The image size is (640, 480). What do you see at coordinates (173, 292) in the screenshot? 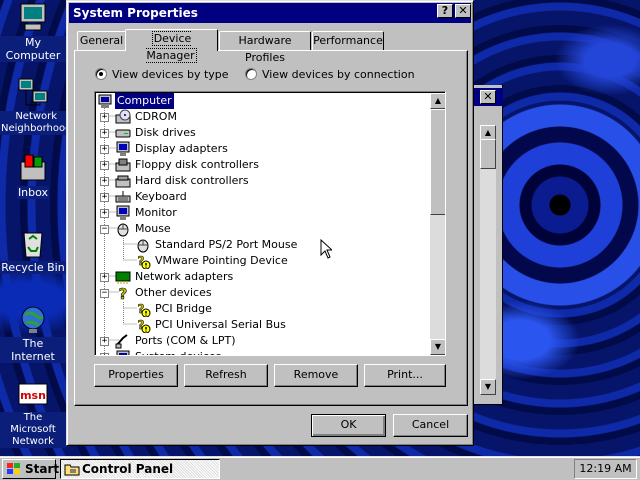
I see `tree-row-label: Other devices` at bounding box center [173, 292].